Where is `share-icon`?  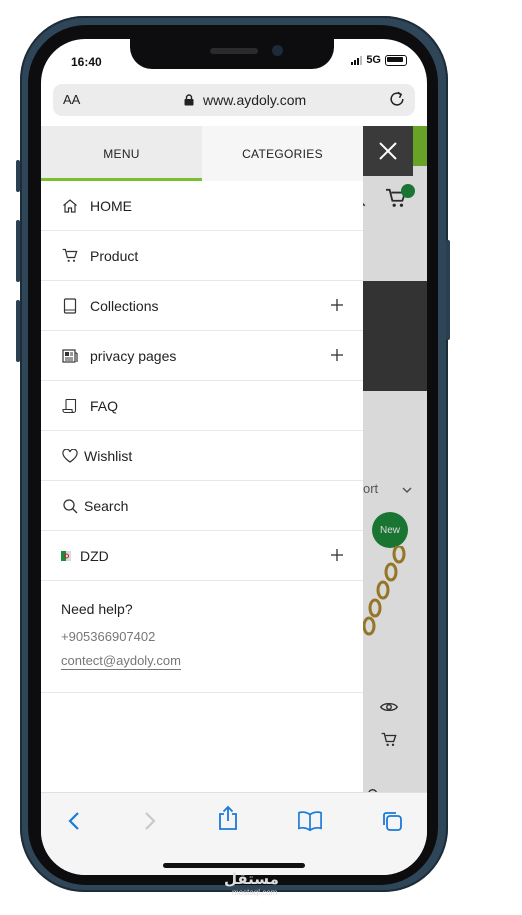 share-icon is located at coordinates (228, 817).